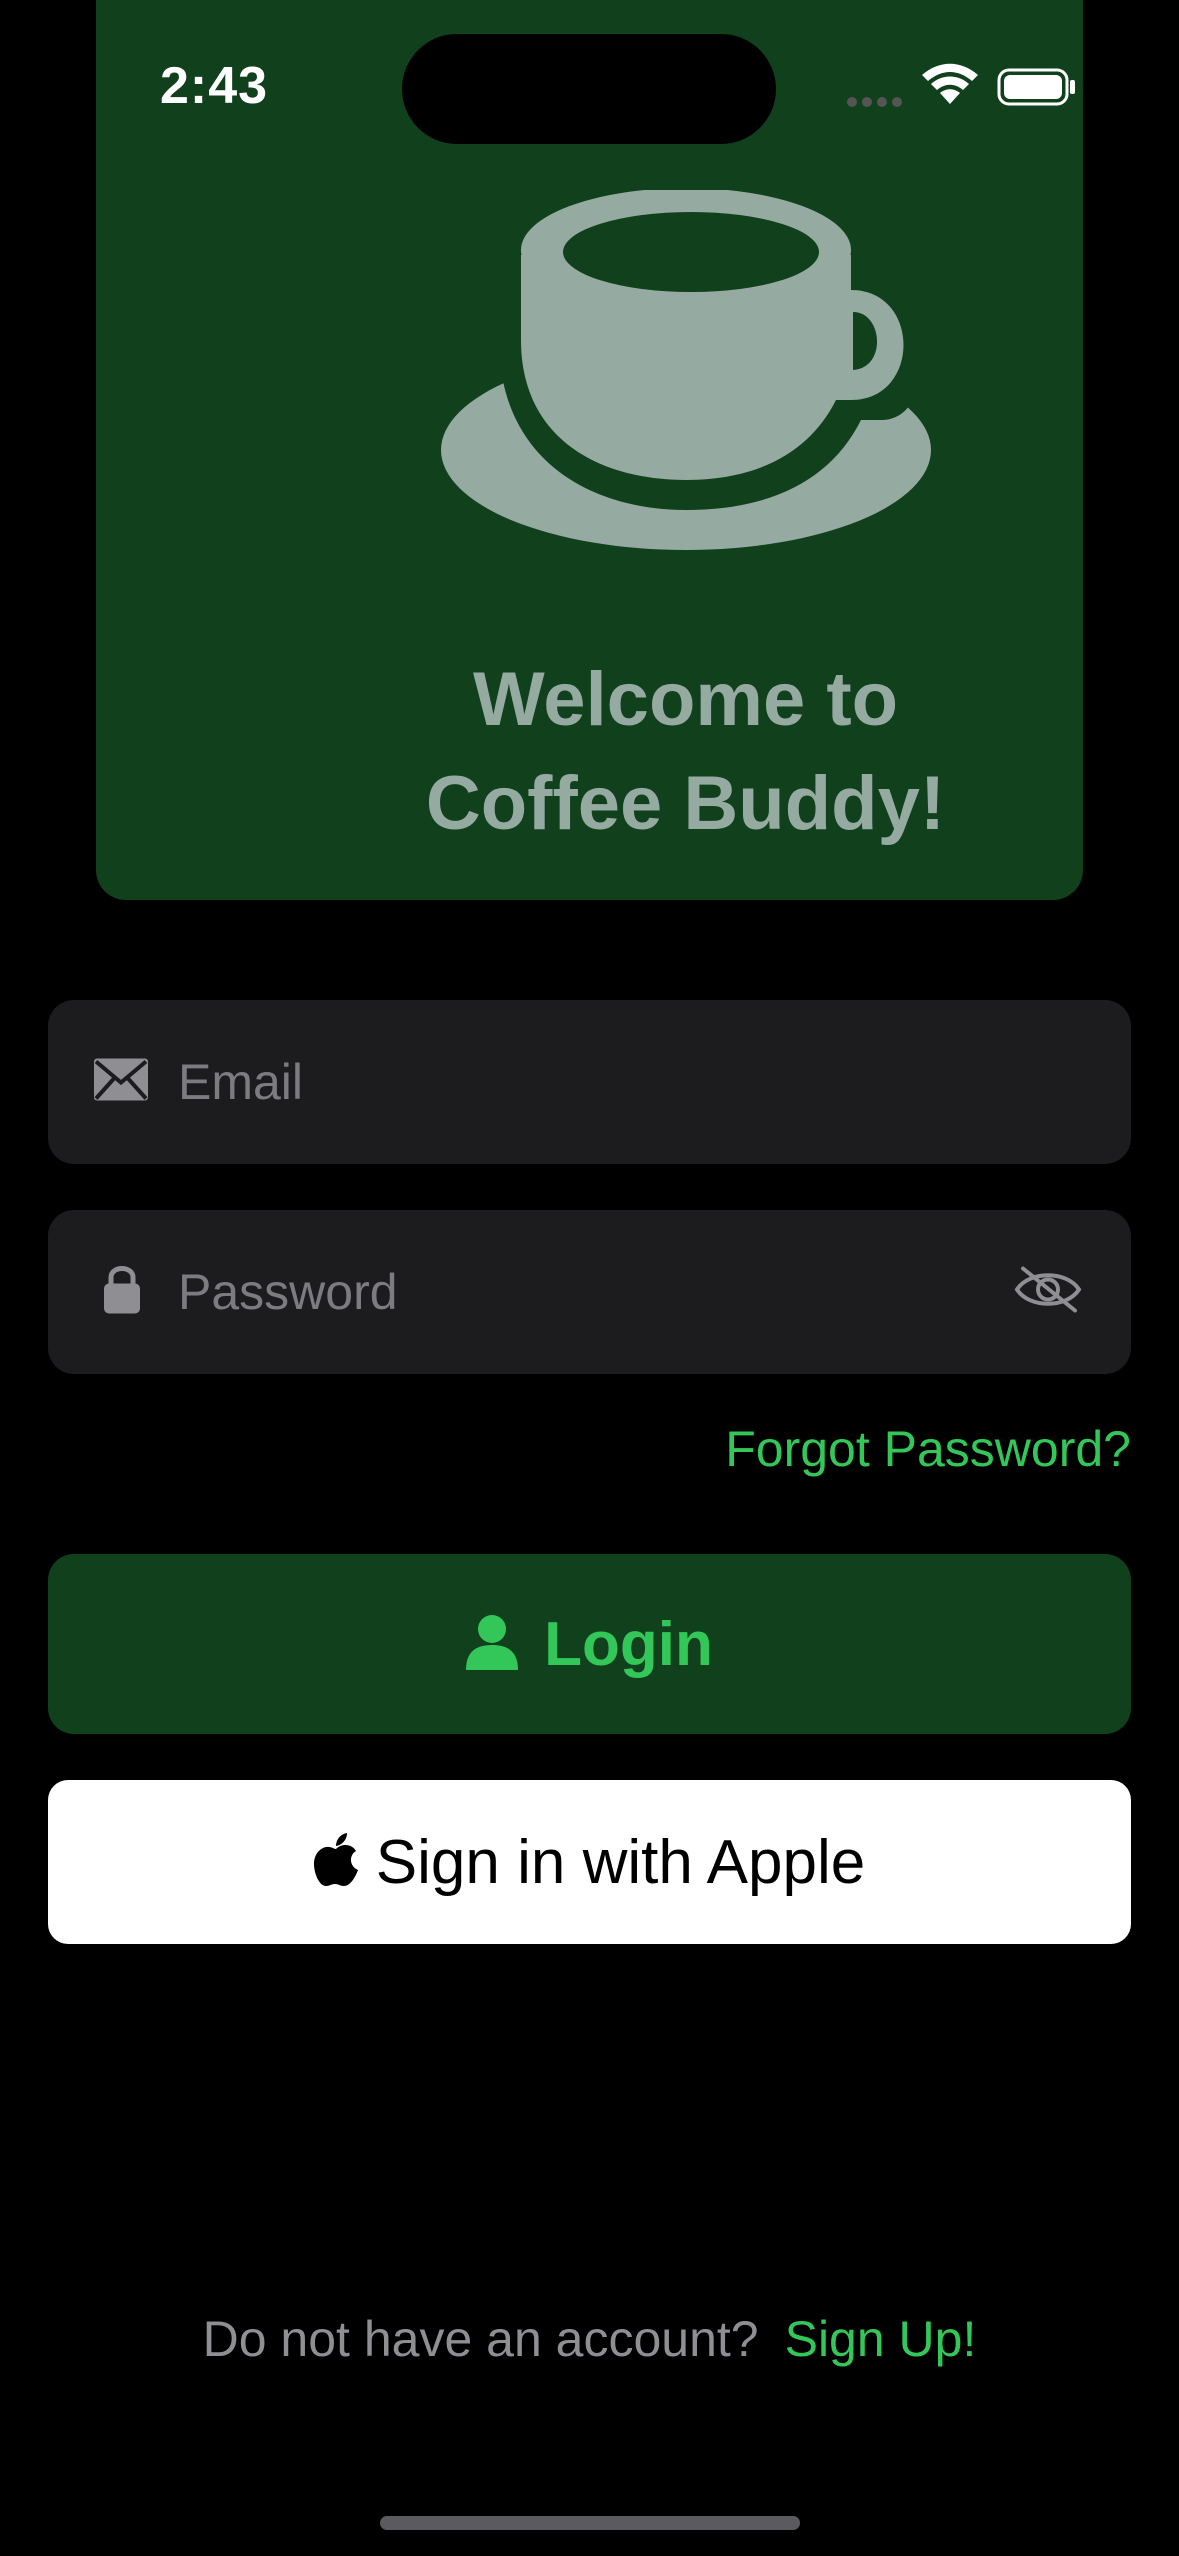 The width and height of the screenshot is (1179, 2556). What do you see at coordinates (214, 86) in the screenshot?
I see `status-bar-time: 2:43` at bounding box center [214, 86].